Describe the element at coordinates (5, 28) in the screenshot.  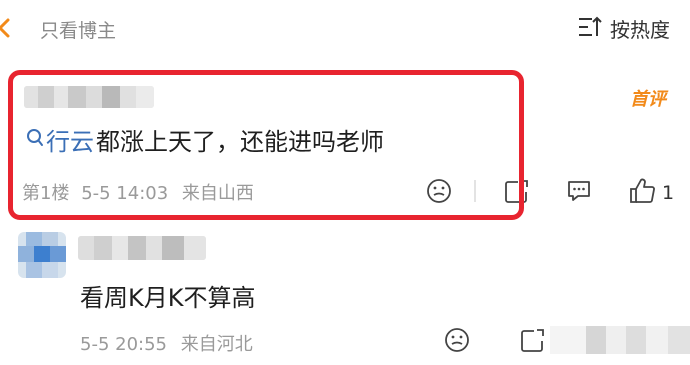
I see `chevron-left-icon` at that location.